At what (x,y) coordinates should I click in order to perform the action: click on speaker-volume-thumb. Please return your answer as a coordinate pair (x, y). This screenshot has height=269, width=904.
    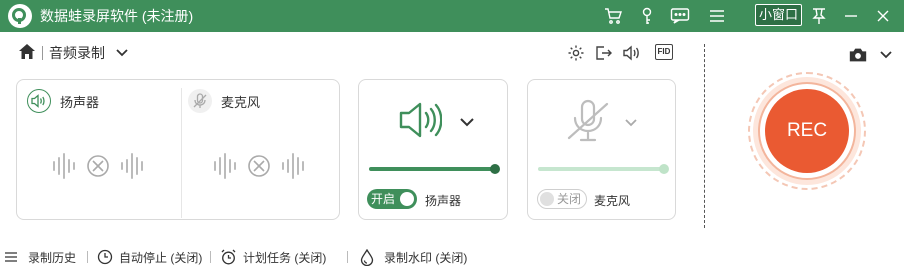
    Looking at the image, I should click on (495, 169).